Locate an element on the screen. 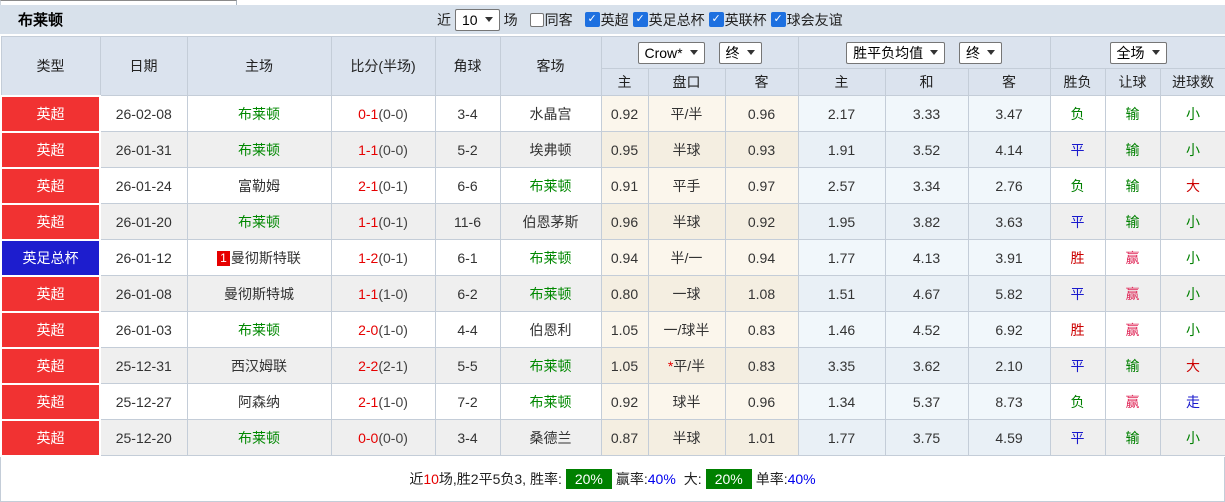 Image resolution: width=1225 pixels, height=502 pixels. summary-record: 场,胜2平5负3, 胜率: is located at coordinates (500, 478).